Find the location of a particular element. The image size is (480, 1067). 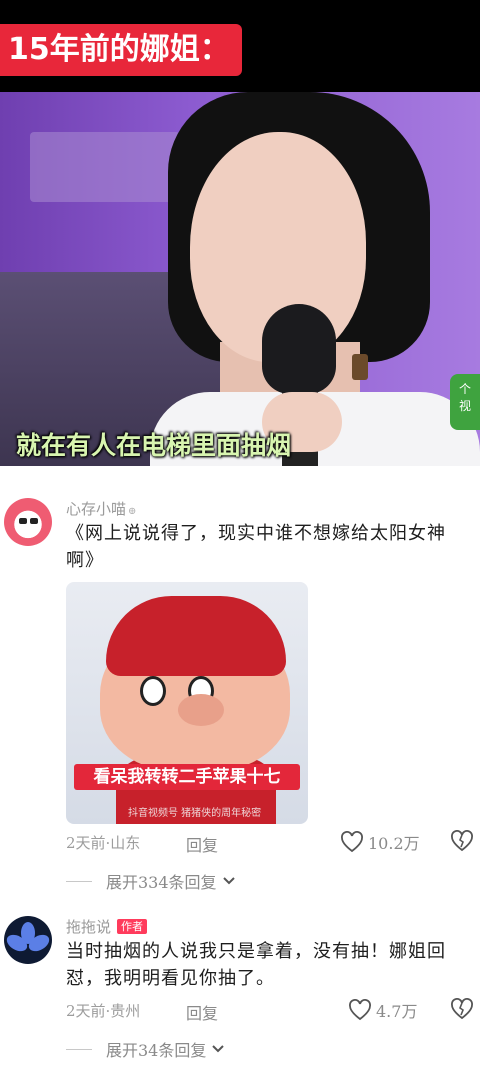

comment-username: 拖拖说 作者 is located at coordinates (107, 926).